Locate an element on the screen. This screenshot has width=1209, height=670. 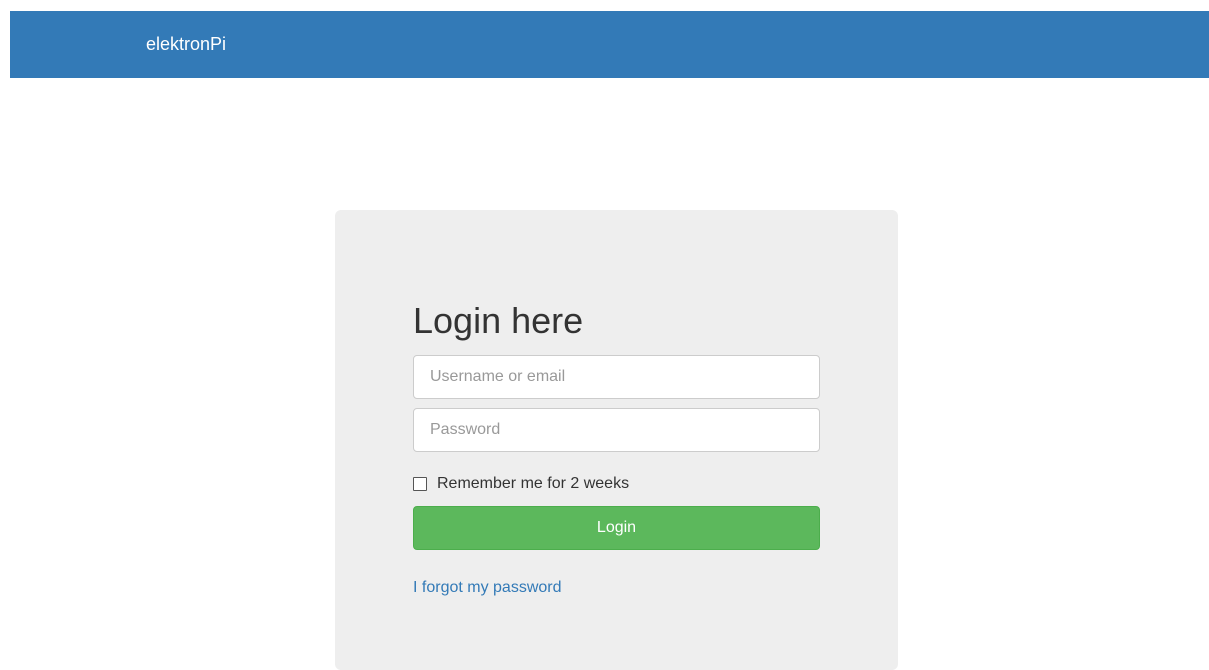
brand-link: elektronPi is located at coordinates (186, 44).